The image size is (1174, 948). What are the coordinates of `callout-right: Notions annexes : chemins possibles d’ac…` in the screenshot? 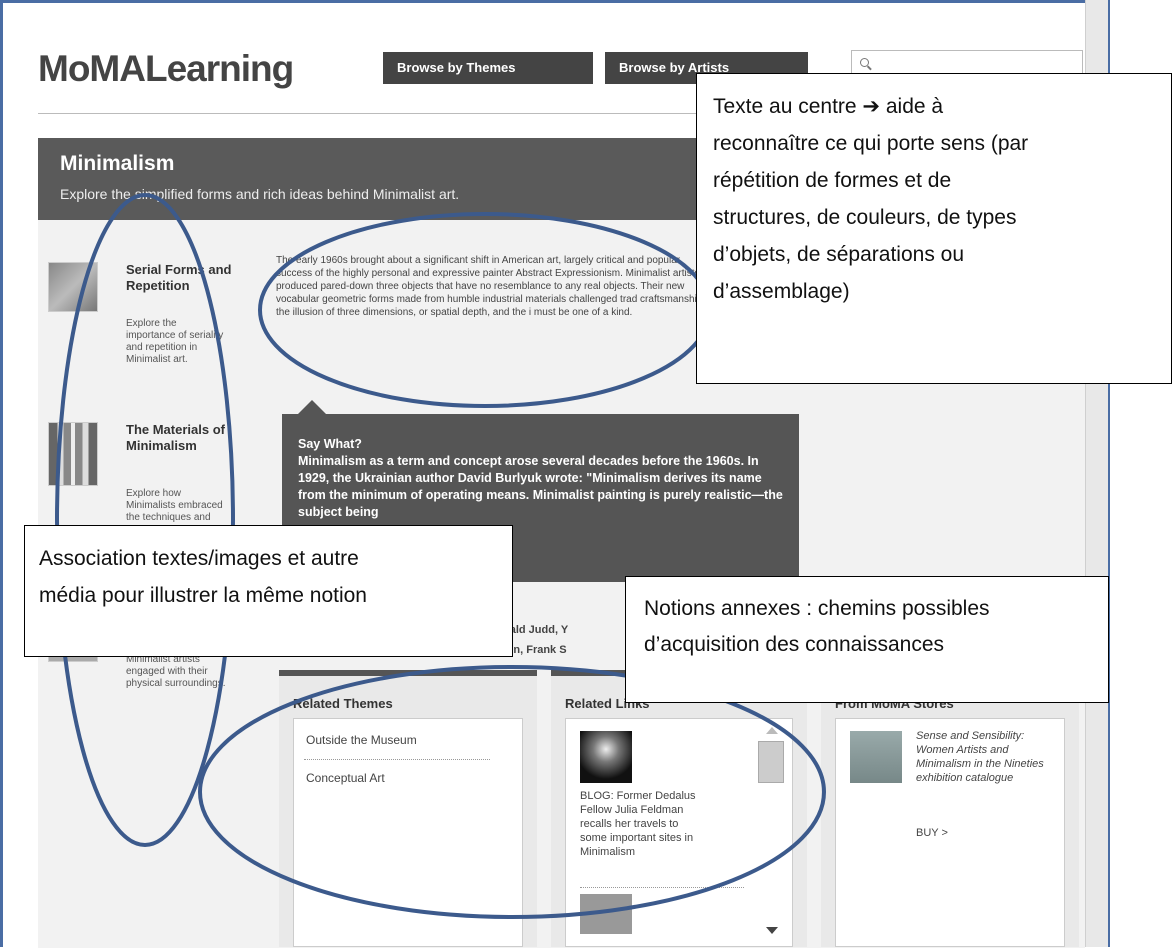 It's located at (867, 639).